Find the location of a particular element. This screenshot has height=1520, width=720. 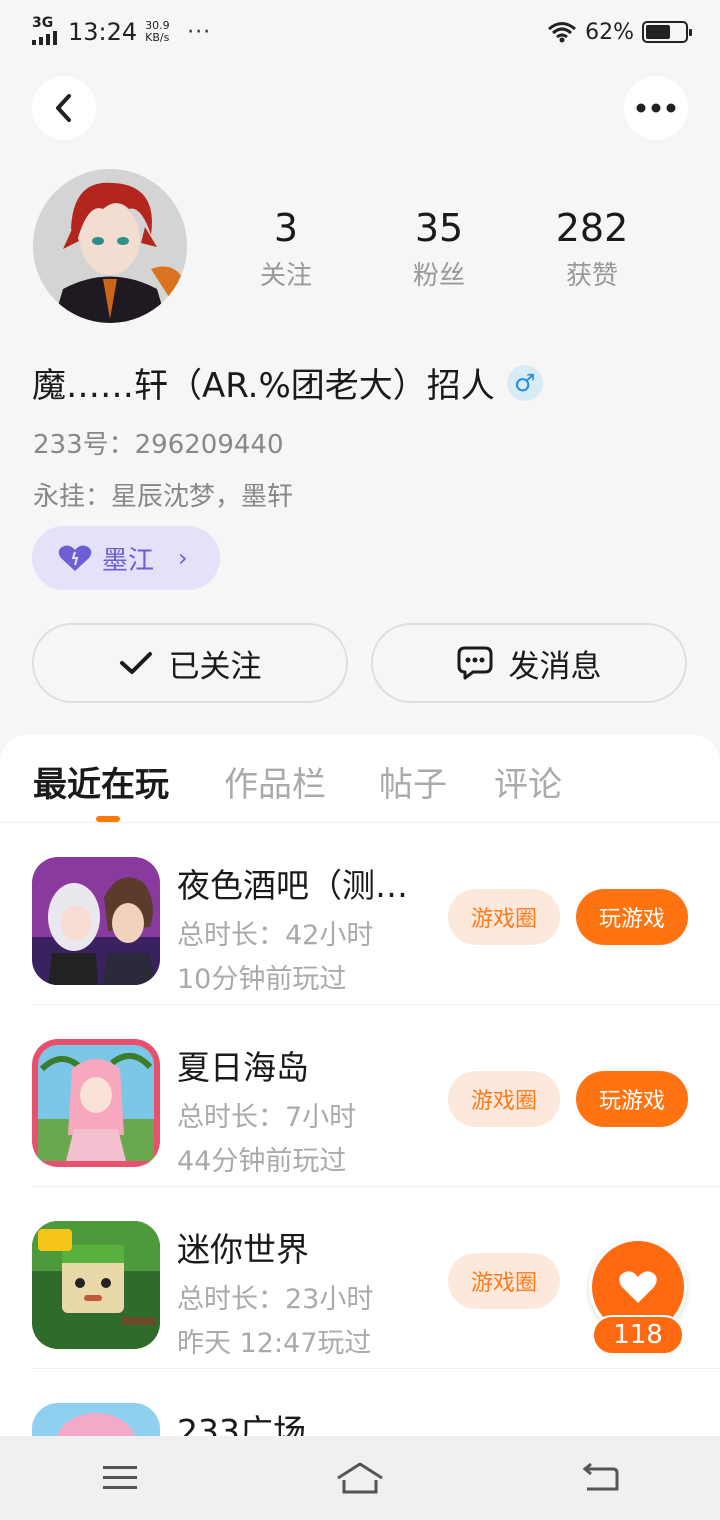

like-count: 118 is located at coordinates (638, 1335).